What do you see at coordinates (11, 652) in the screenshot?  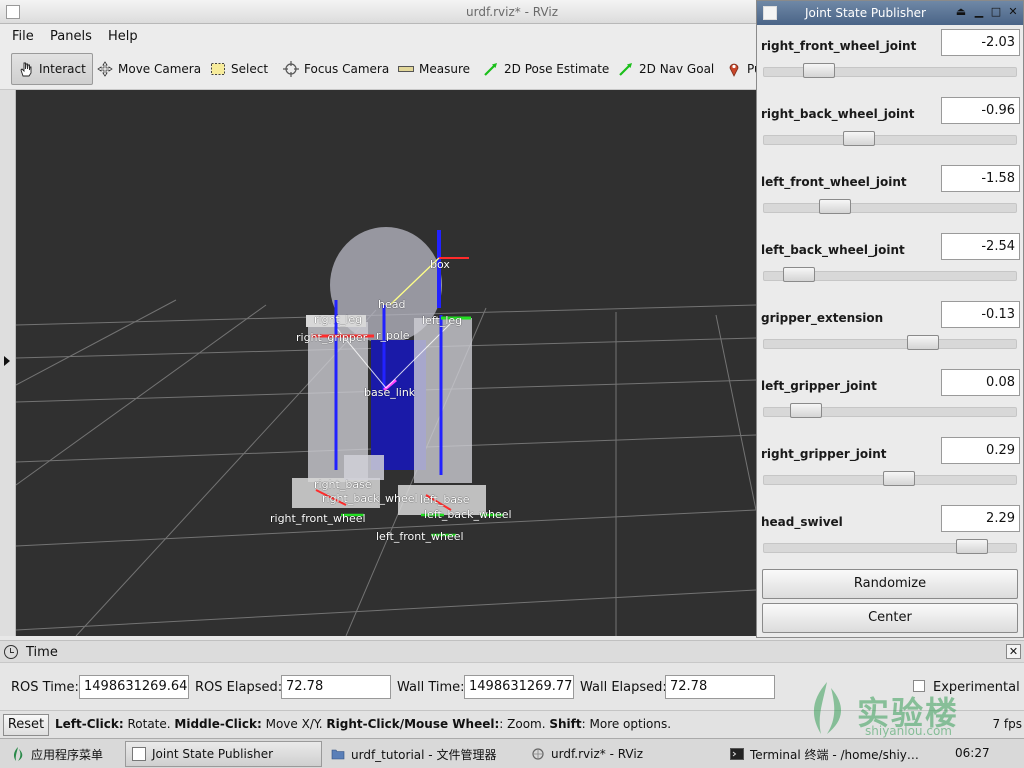 I see `clock-icon` at bounding box center [11, 652].